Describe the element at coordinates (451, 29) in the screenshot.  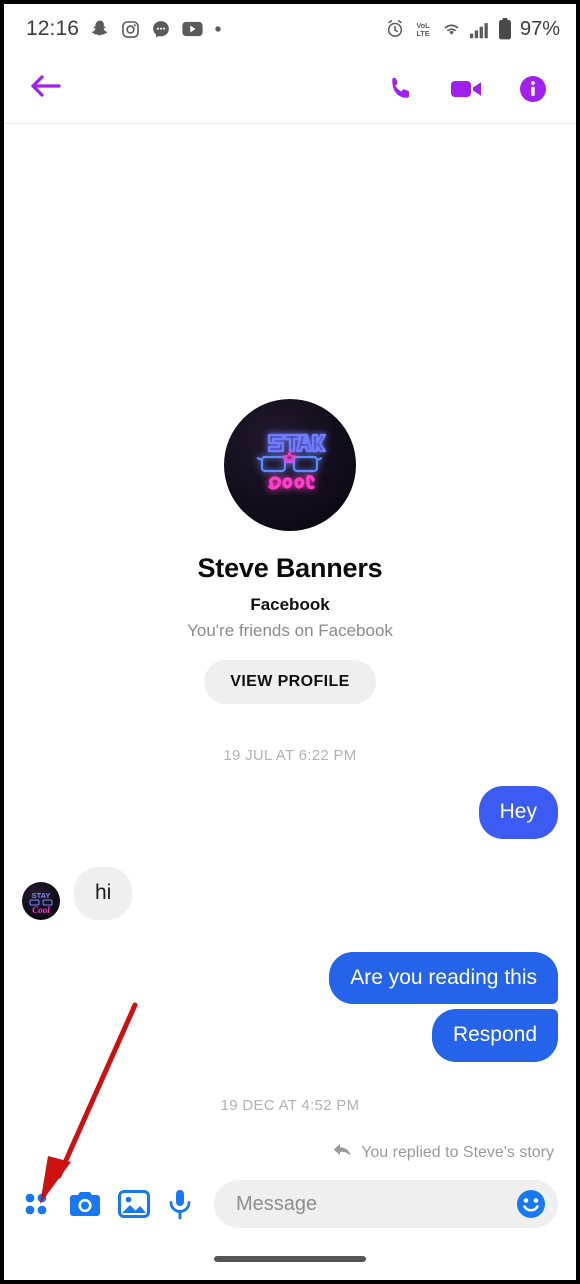
I see `wifi-icon` at that location.